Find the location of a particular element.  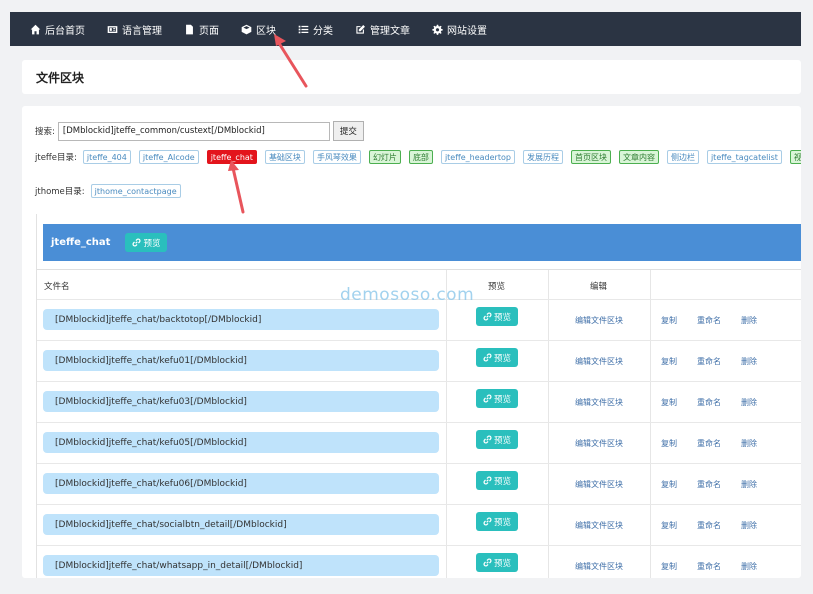

jthome-directory-label: jthome目录: is located at coordinates (60, 192).